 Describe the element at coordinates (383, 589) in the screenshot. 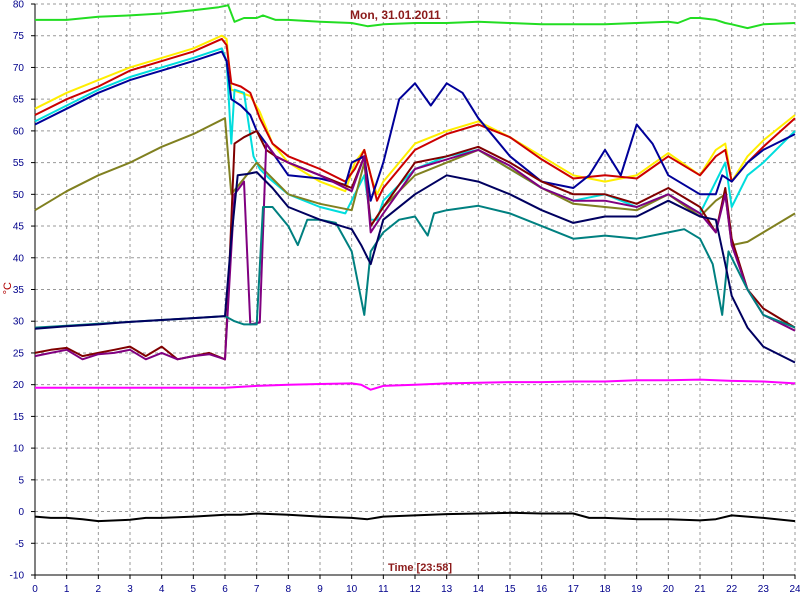

I see `x-tick-label: 11` at that location.